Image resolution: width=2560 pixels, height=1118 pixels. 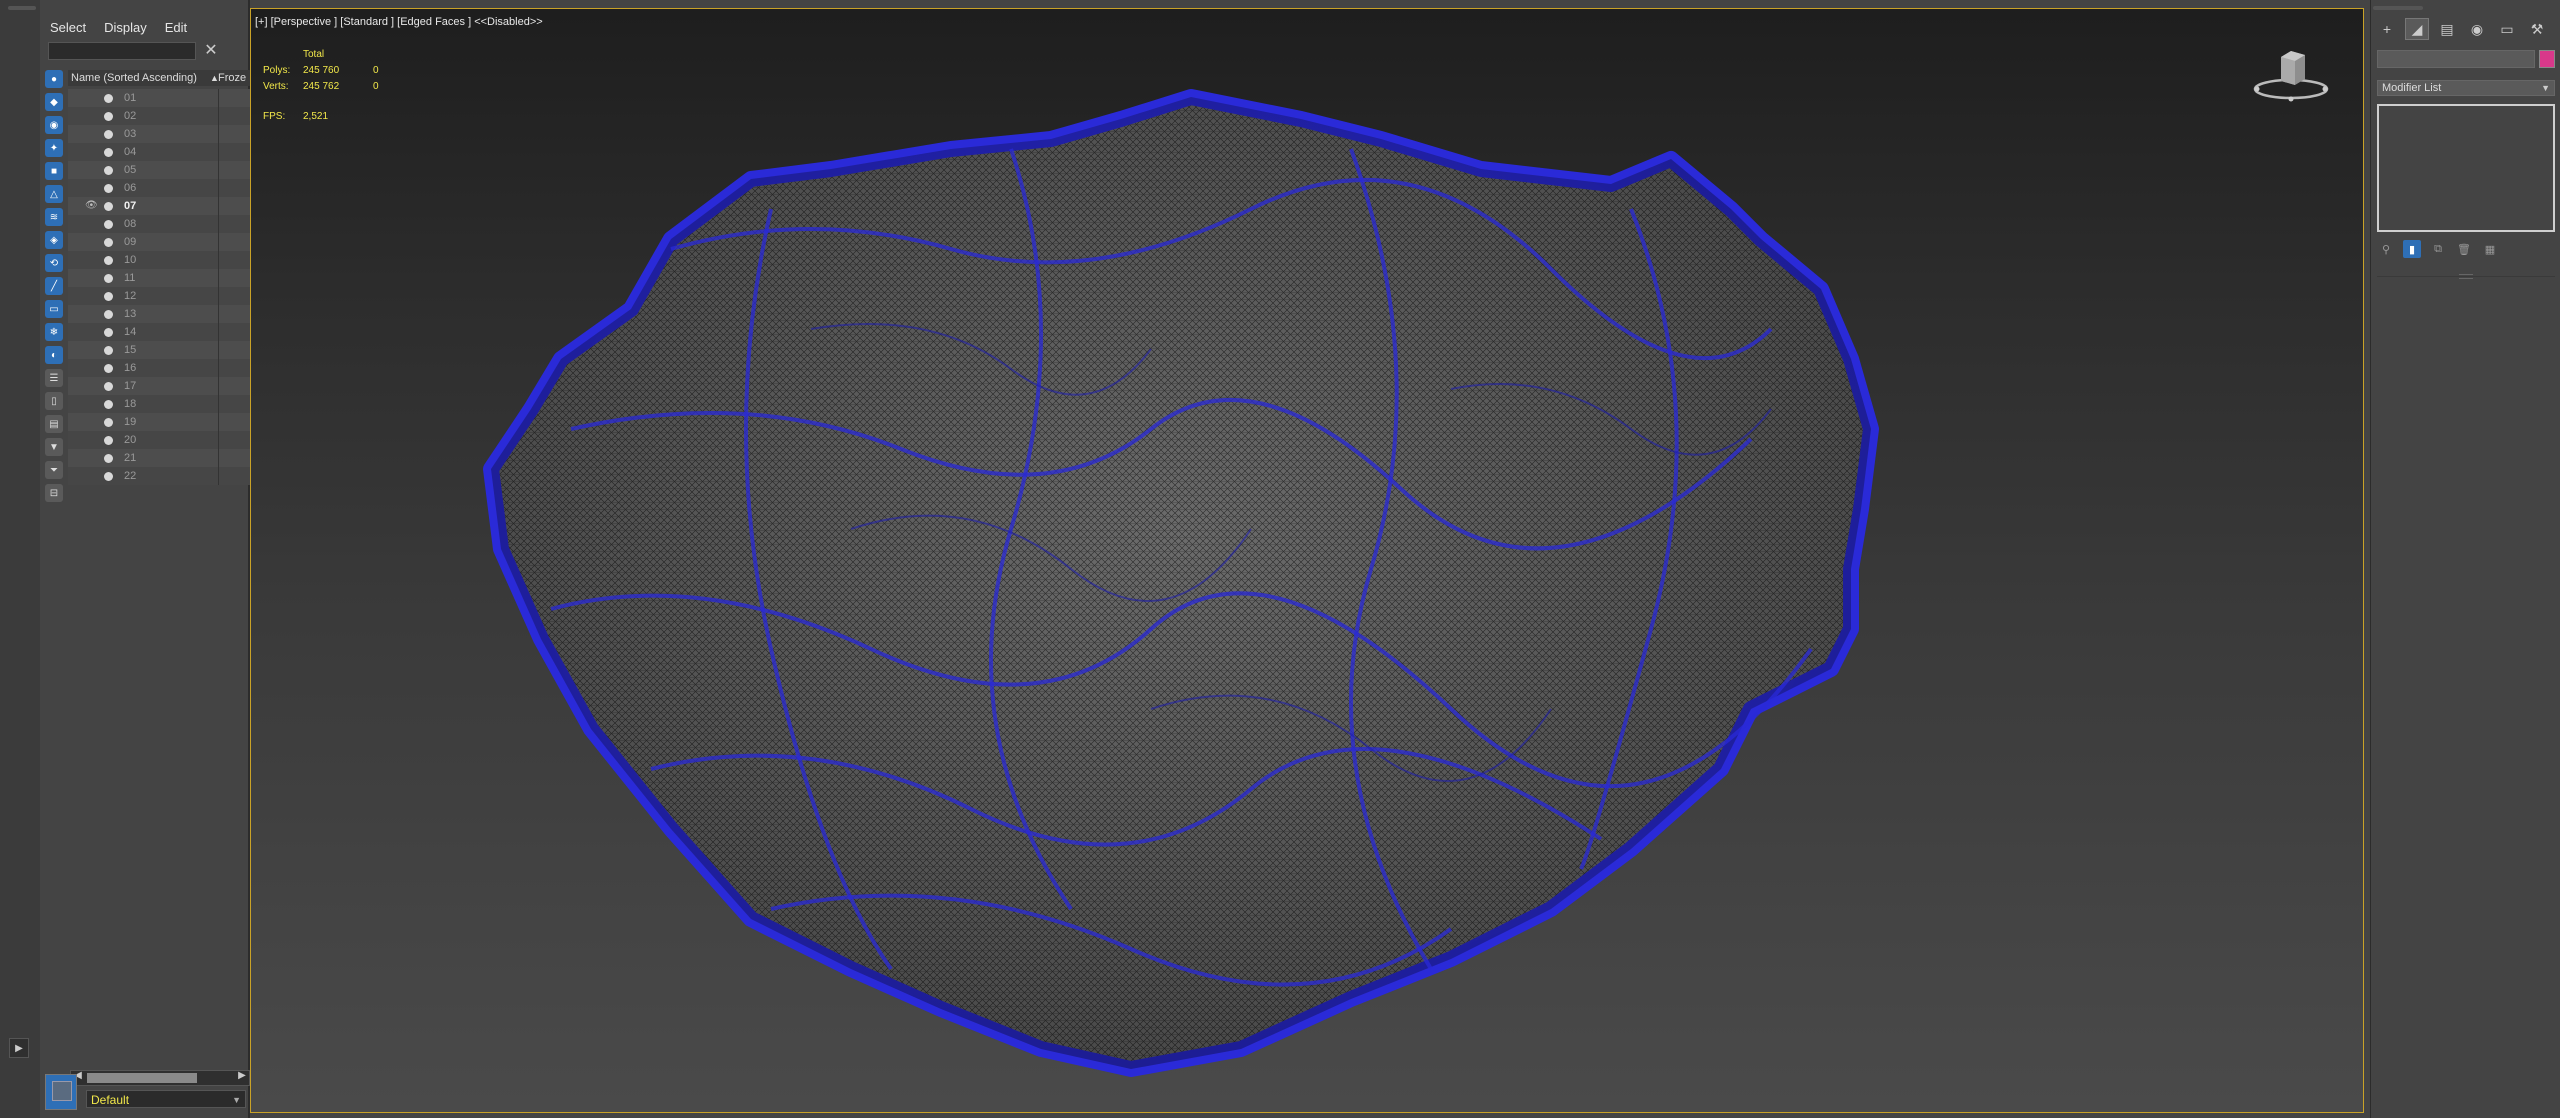 What do you see at coordinates (54, 240) in the screenshot?
I see `groups-filter-icon: ◈` at bounding box center [54, 240].